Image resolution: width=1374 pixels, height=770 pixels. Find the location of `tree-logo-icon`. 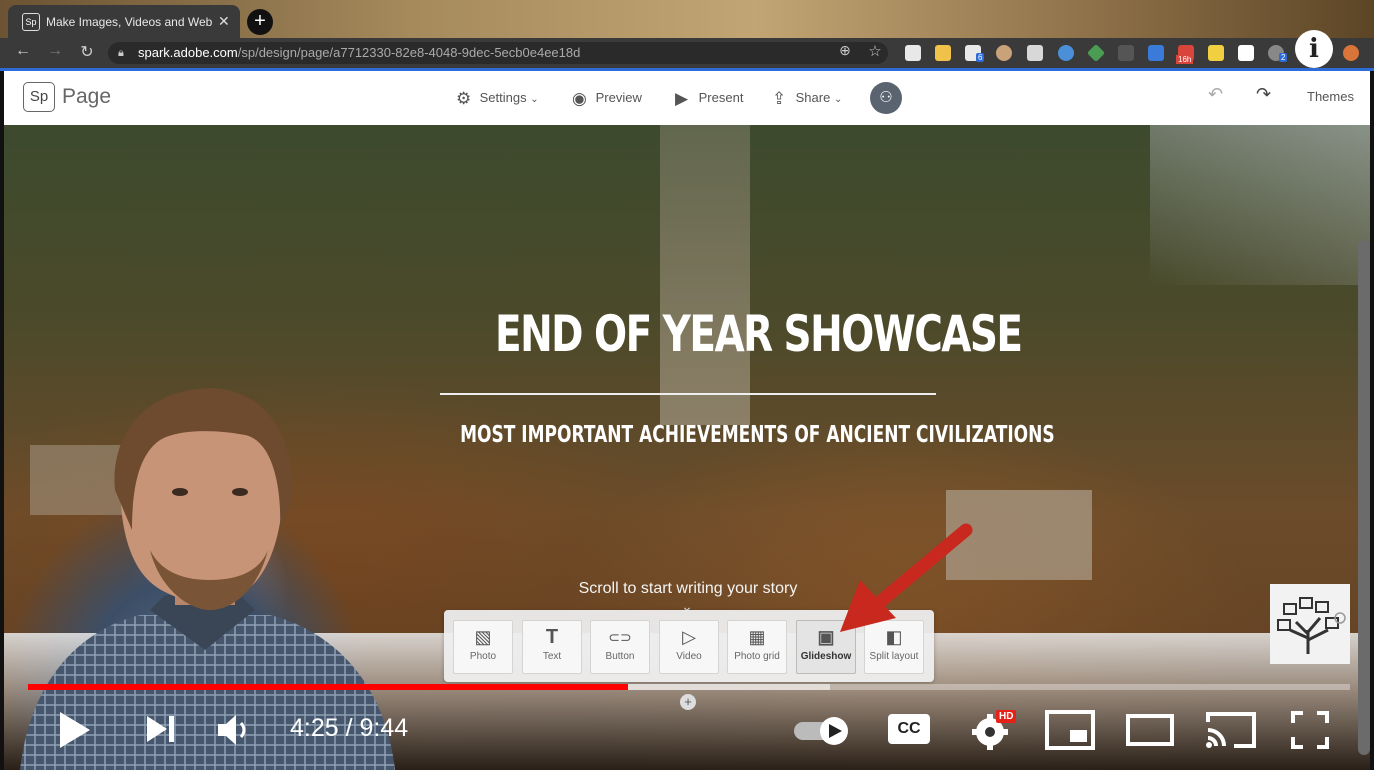

tree-logo-icon is located at coordinates (1311, 625).